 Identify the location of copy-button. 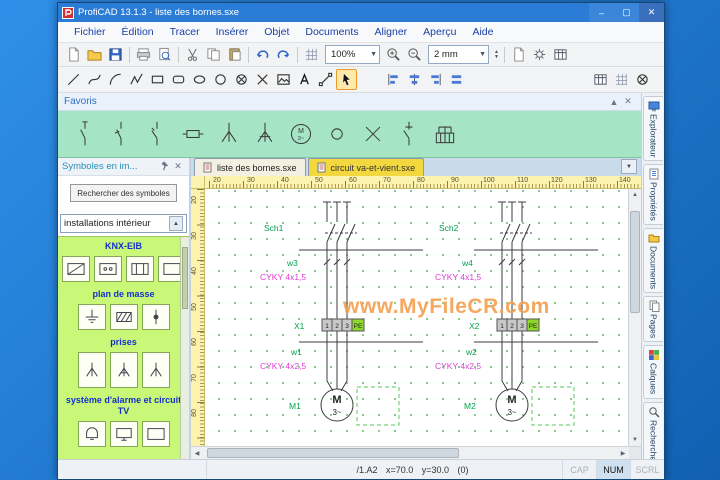
(213, 54).